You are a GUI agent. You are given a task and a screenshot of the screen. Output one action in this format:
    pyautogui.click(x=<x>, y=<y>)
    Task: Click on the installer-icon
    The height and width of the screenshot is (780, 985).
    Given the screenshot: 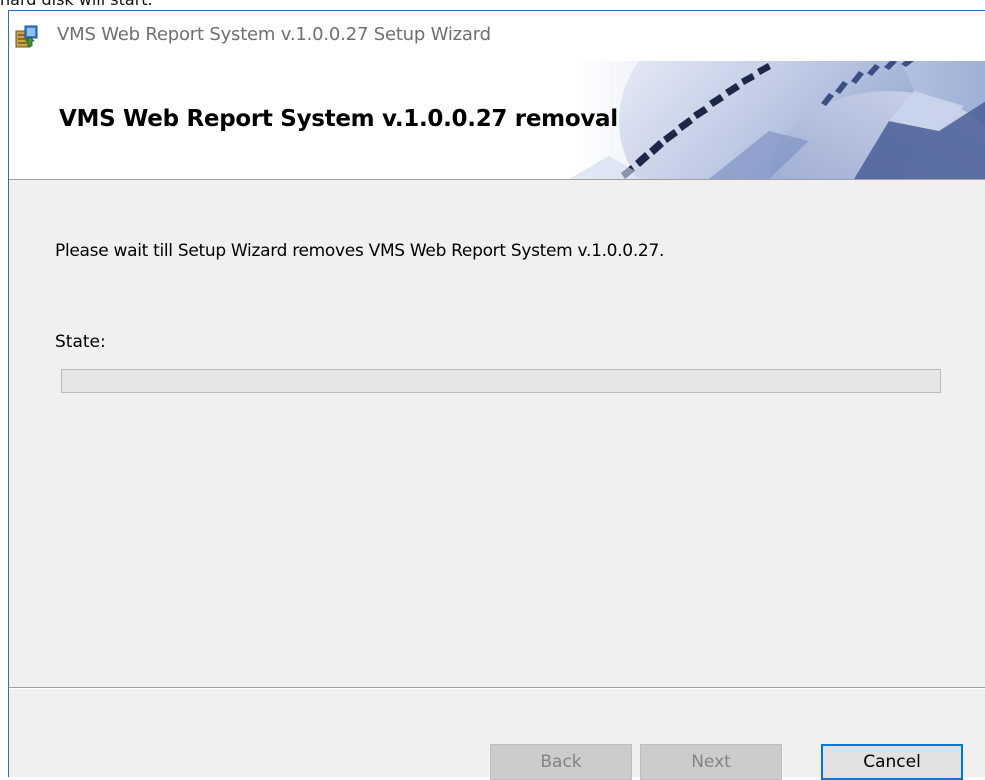 What is the action you would take?
    pyautogui.click(x=26, y=36)
    